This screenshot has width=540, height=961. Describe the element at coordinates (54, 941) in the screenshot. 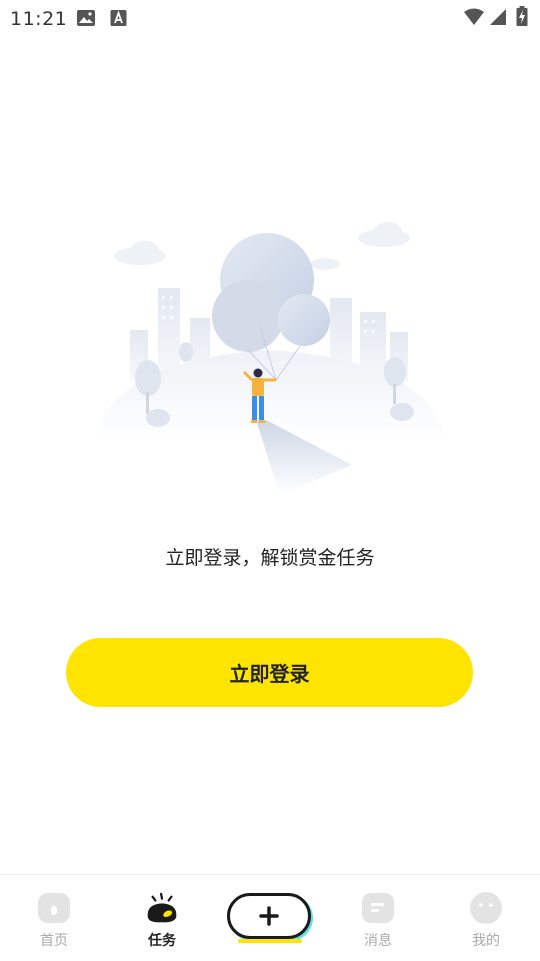

I see `tab-home-label: 首页` at that location.